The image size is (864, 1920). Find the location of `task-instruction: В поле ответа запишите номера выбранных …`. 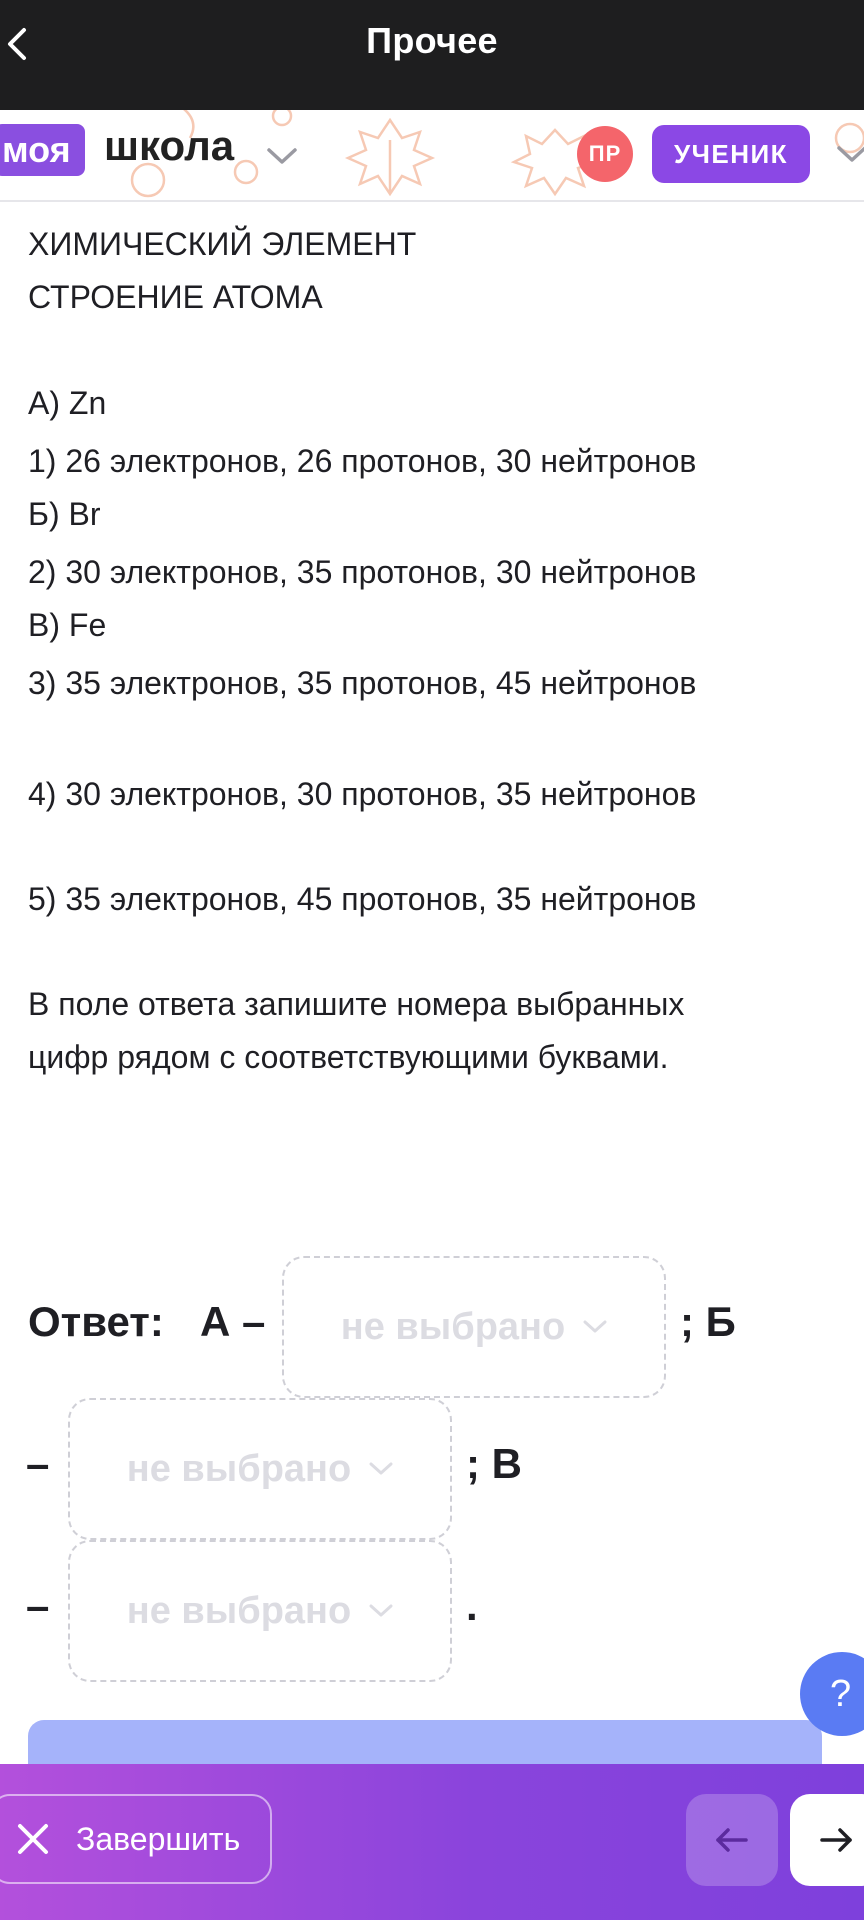

task-instruction: В поле ответа запишите номера выбранных … is located at coordinates (428, 1031).